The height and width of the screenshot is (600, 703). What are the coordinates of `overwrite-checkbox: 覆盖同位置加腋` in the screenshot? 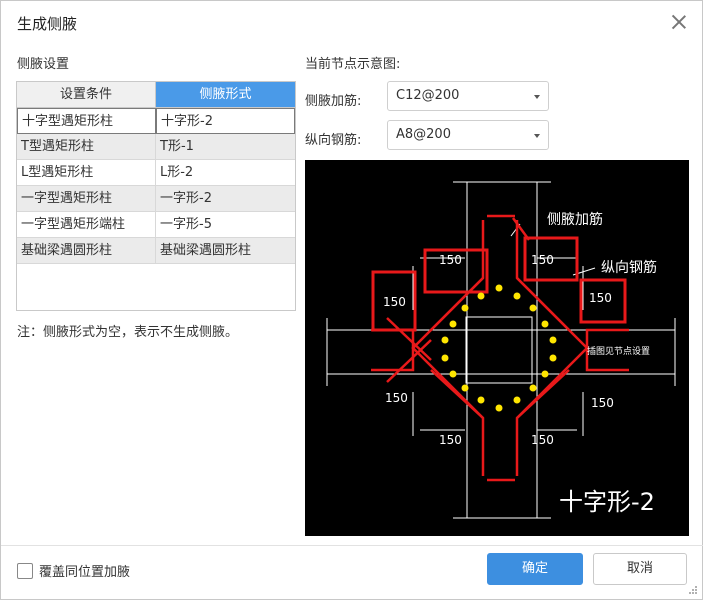 It's located at (73, 570).